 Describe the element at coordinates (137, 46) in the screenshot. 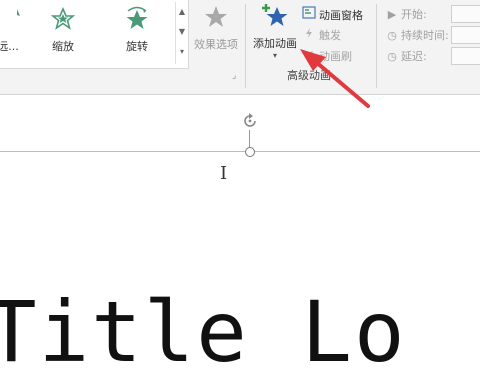

I see `gallery-item-label: 旋转` at that location.